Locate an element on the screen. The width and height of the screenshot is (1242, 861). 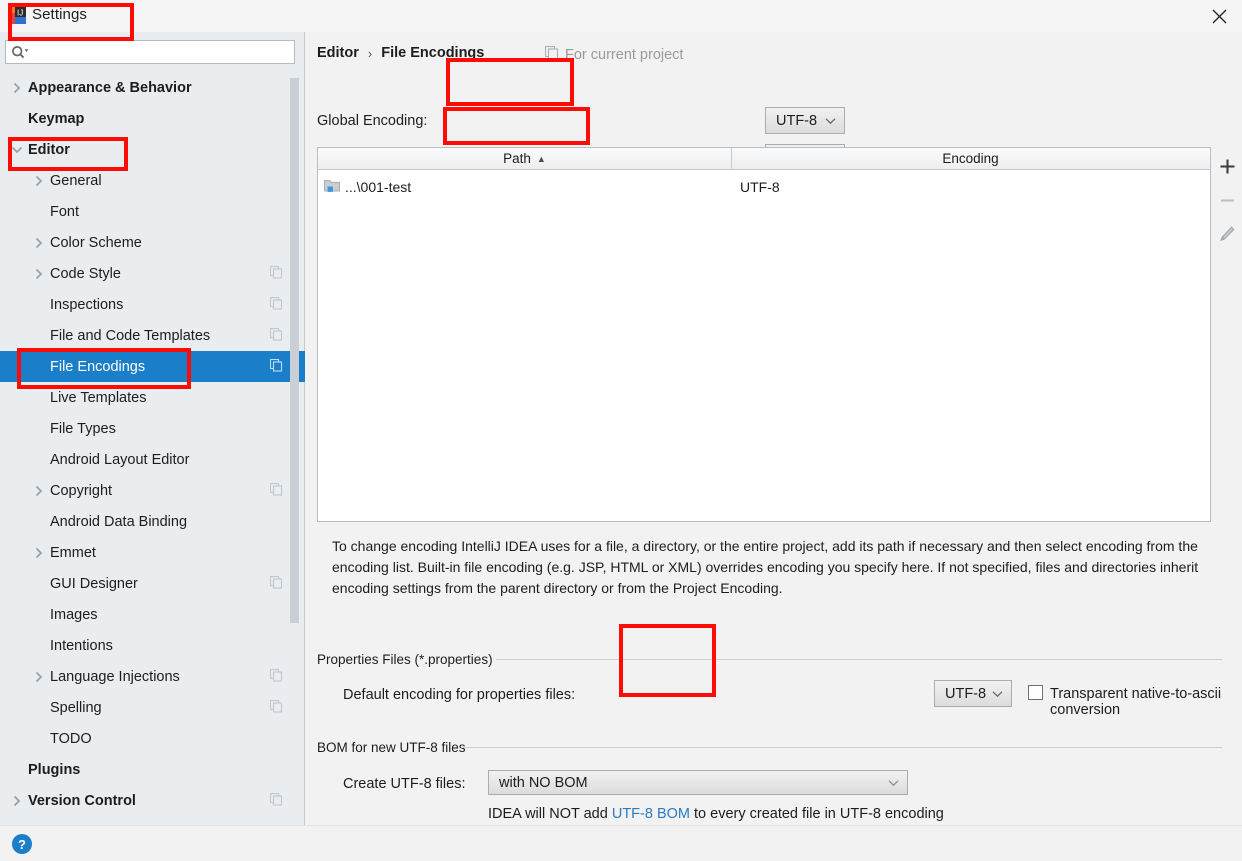
search-input is located at coordinates (162, 52).